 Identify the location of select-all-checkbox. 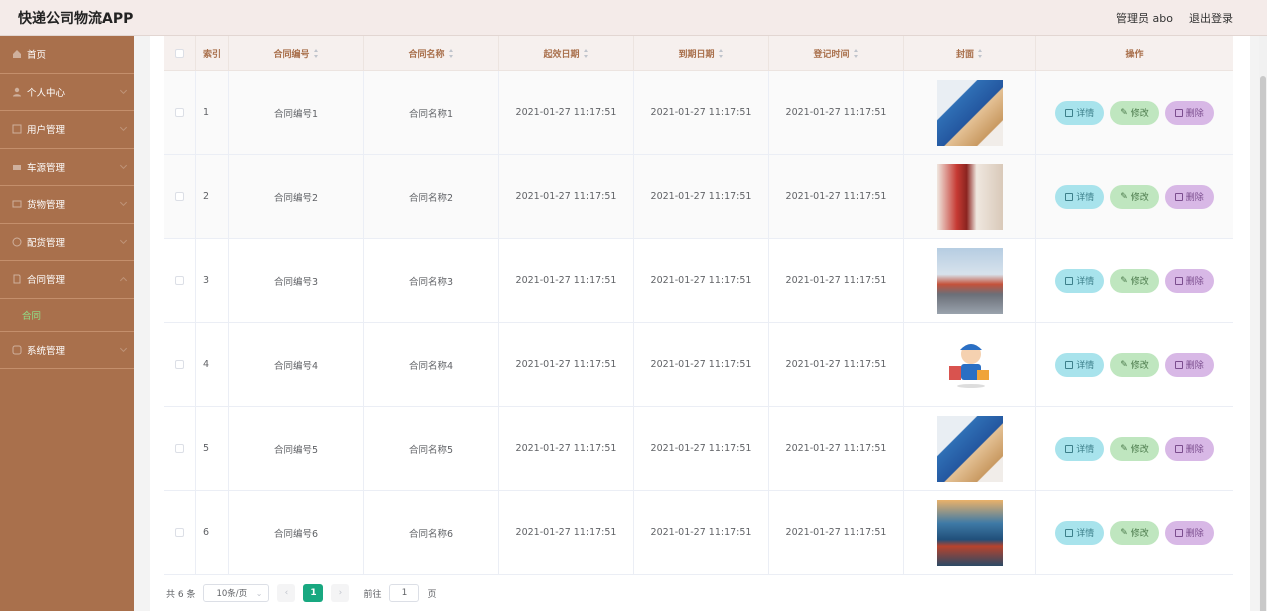
(179, 53).